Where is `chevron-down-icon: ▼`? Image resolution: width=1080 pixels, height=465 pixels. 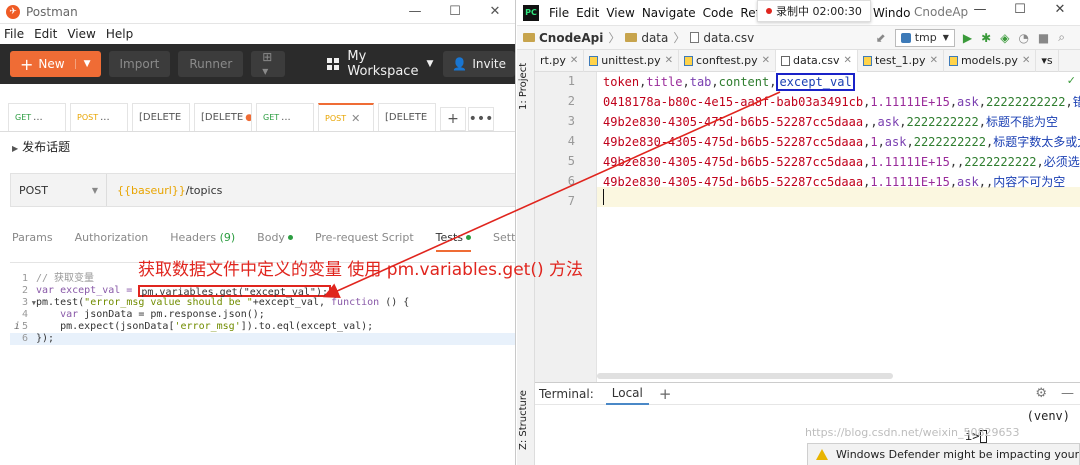 chevron-down-icon: ▼ is located at coordinates (82, 64).